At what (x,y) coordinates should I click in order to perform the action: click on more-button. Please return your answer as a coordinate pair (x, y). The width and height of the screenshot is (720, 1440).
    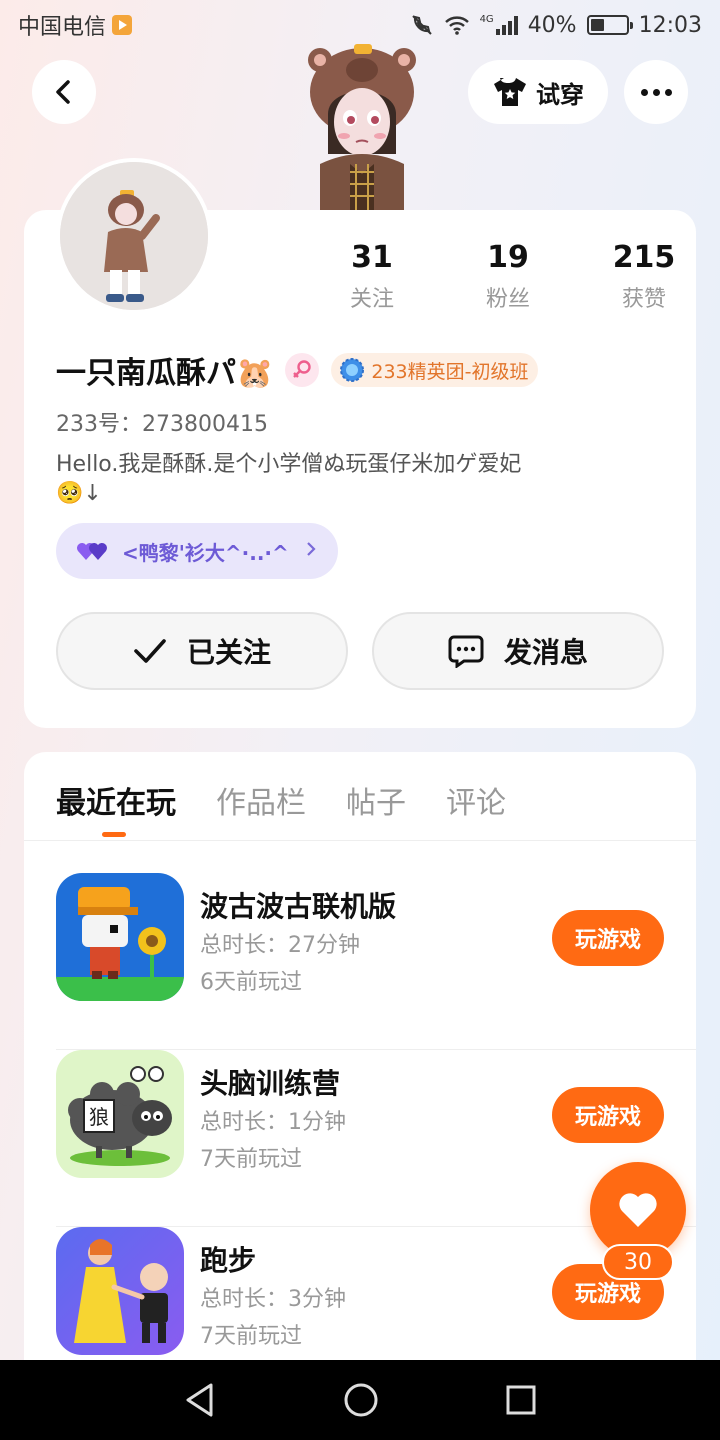
    Looking at the image, I should click on (656, 92).